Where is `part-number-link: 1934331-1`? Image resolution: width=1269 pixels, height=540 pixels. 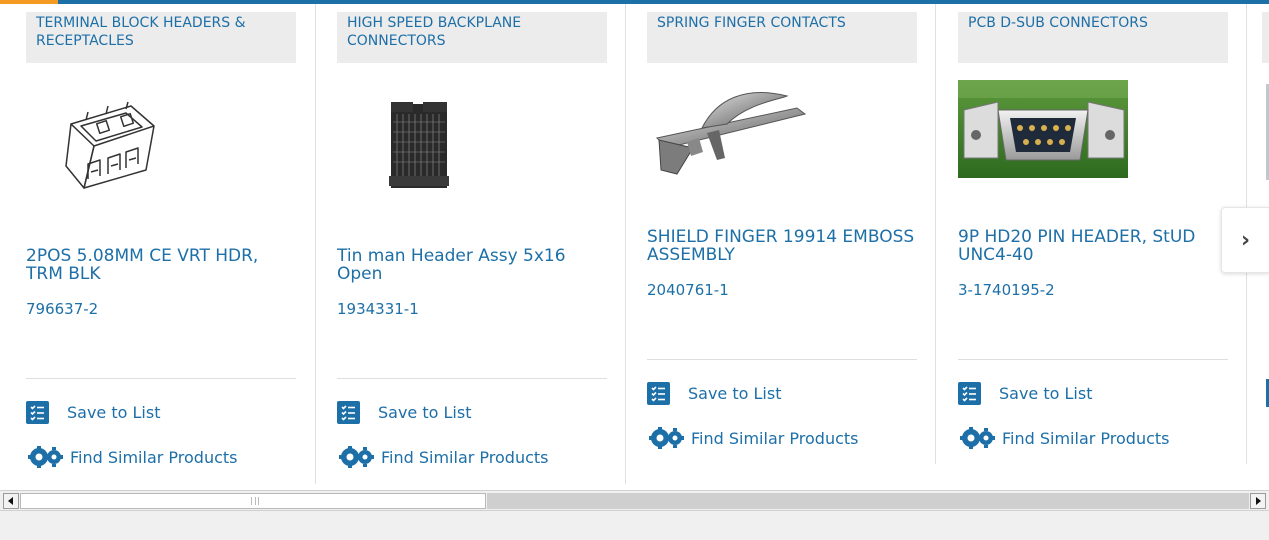 part-number-link: 1934331-1 is located at coordinates (378, 309).